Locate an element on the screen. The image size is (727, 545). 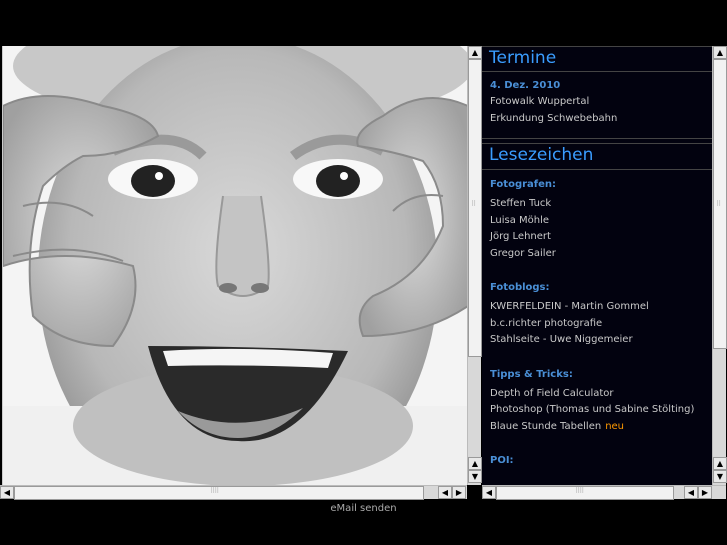
tipps-heading: Tipps & Tricks: is located at coordinates (531, 374).